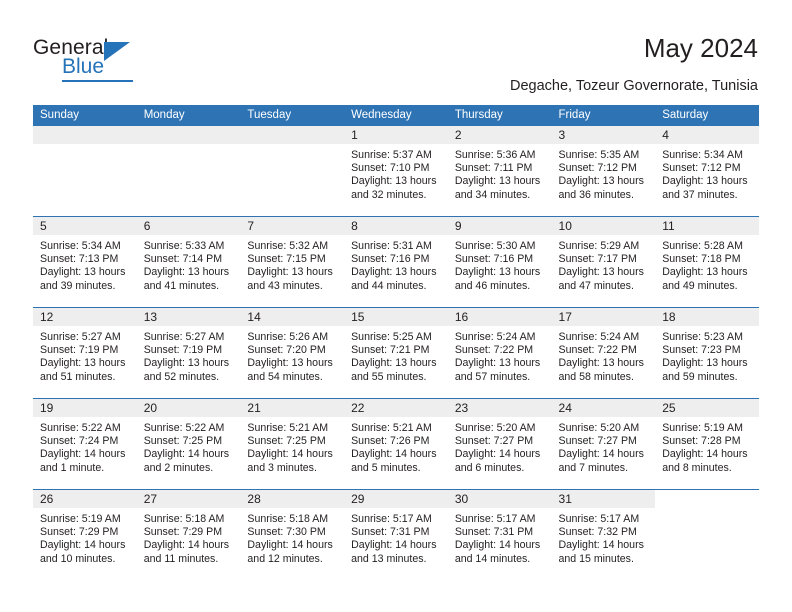  I want to click on page-title: May 2024, so click(700, 48).